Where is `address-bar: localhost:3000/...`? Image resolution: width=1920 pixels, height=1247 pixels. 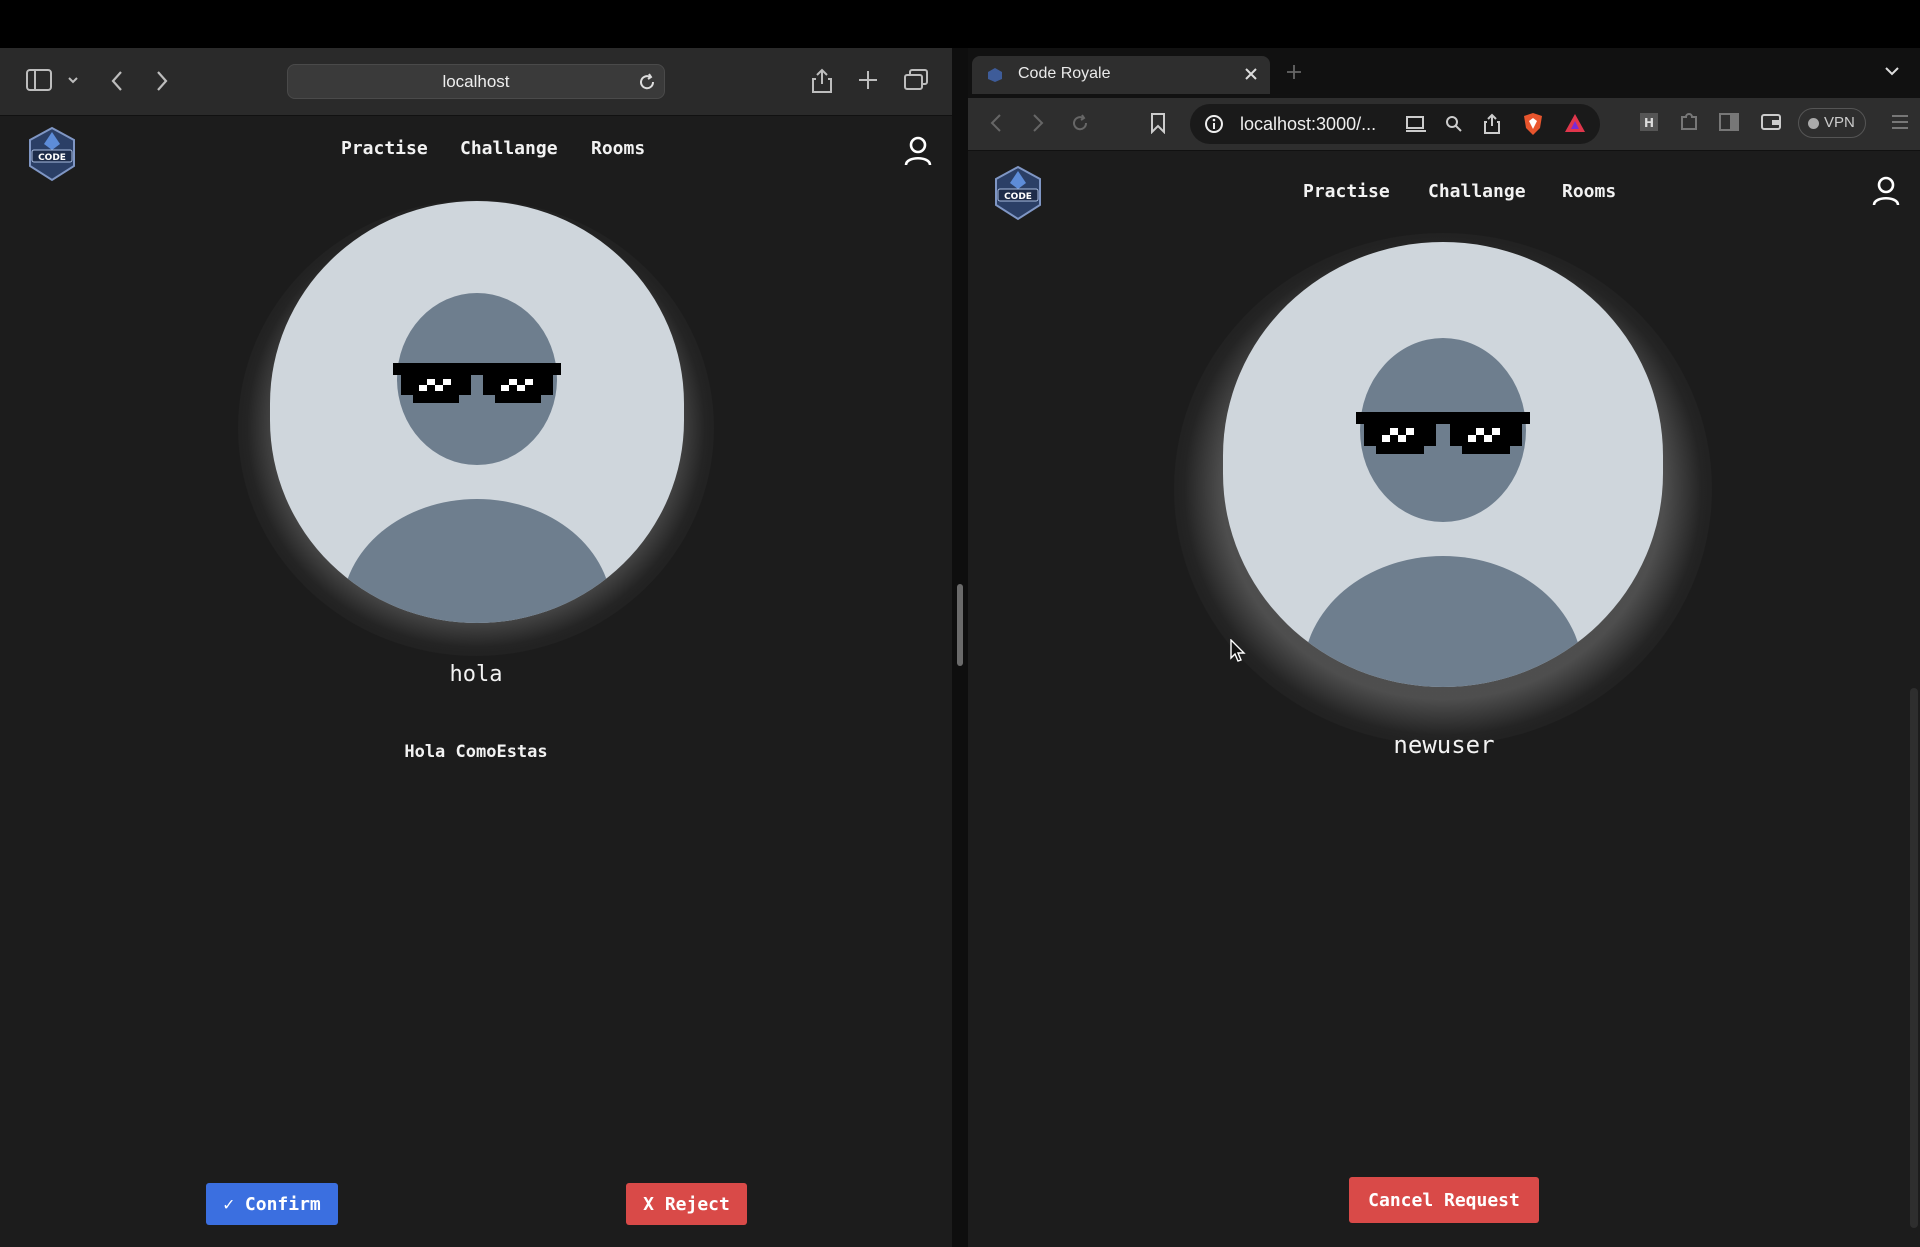
address-bar: localhost:3000/... is located at coordinates (1395, 124).